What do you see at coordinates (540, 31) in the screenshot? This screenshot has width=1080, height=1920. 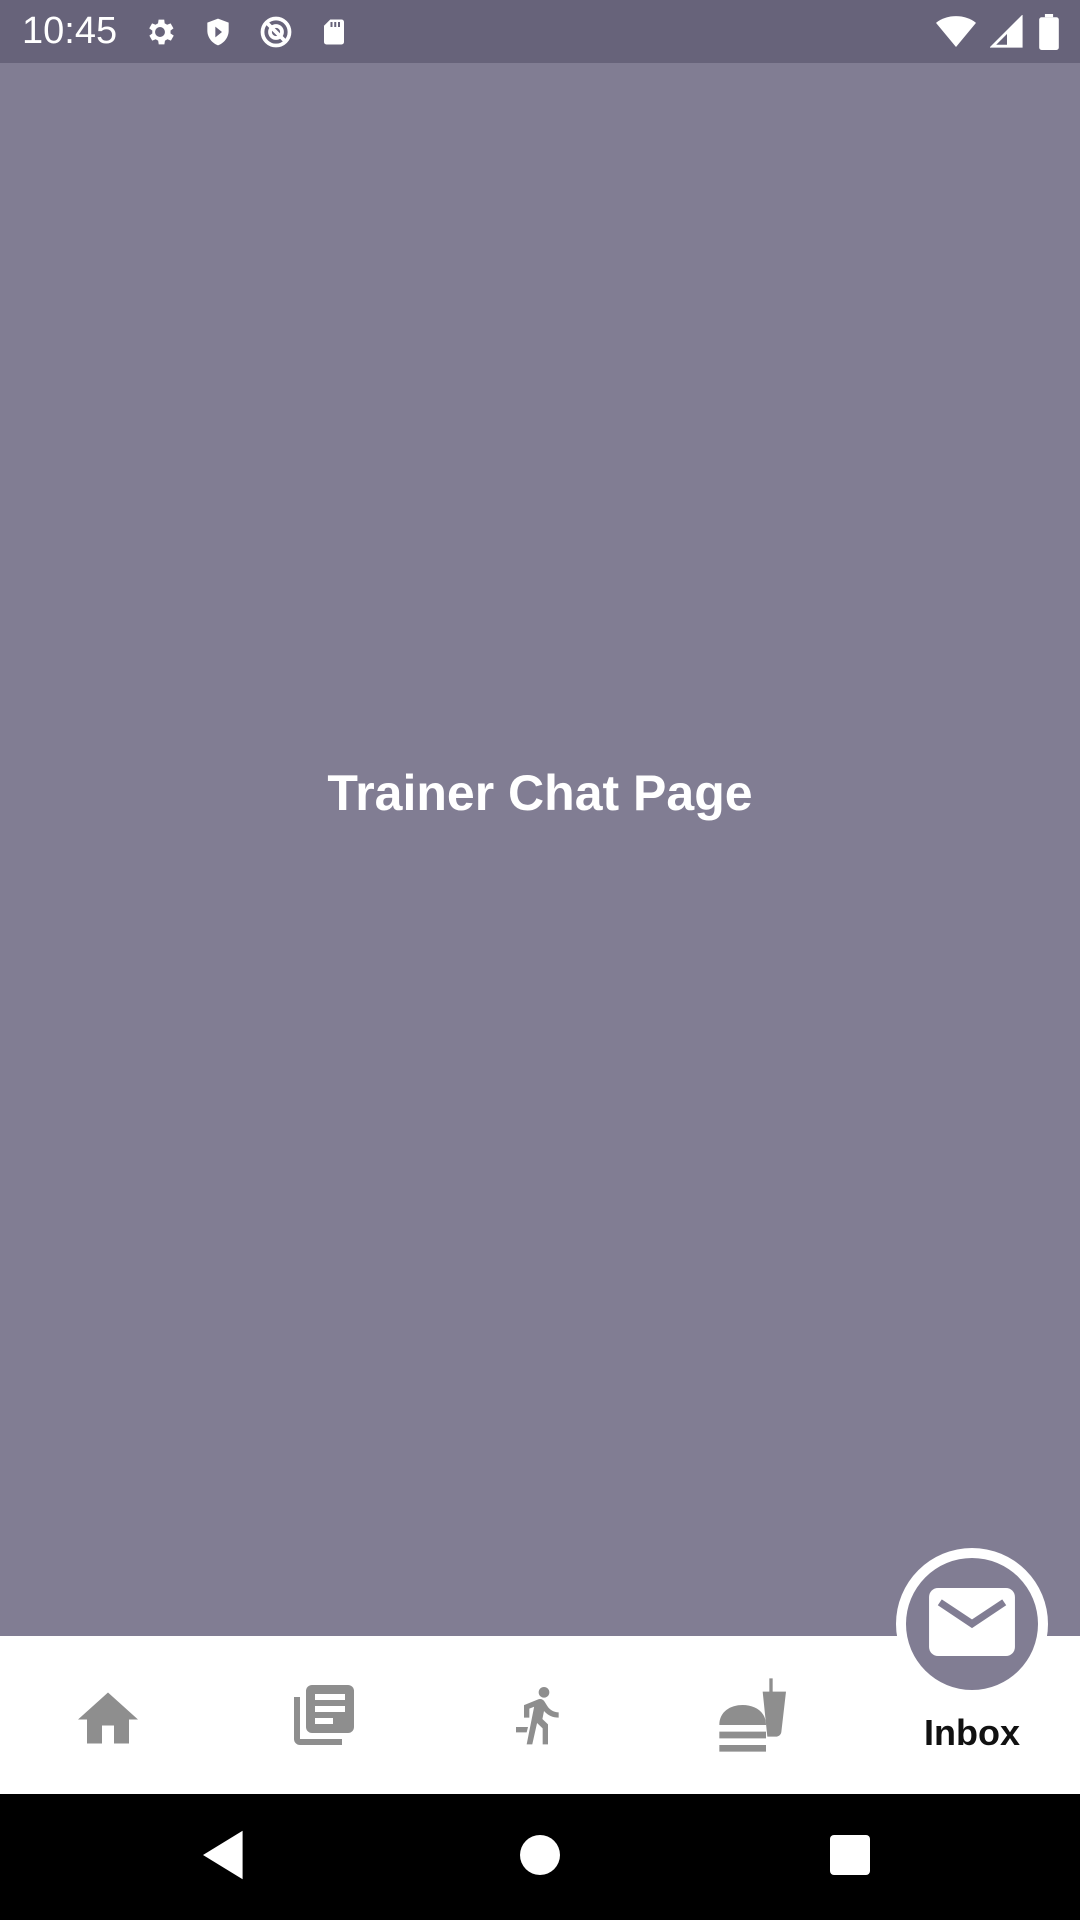 I see `status-bar: 10:45` at bounding box center [540, 31].